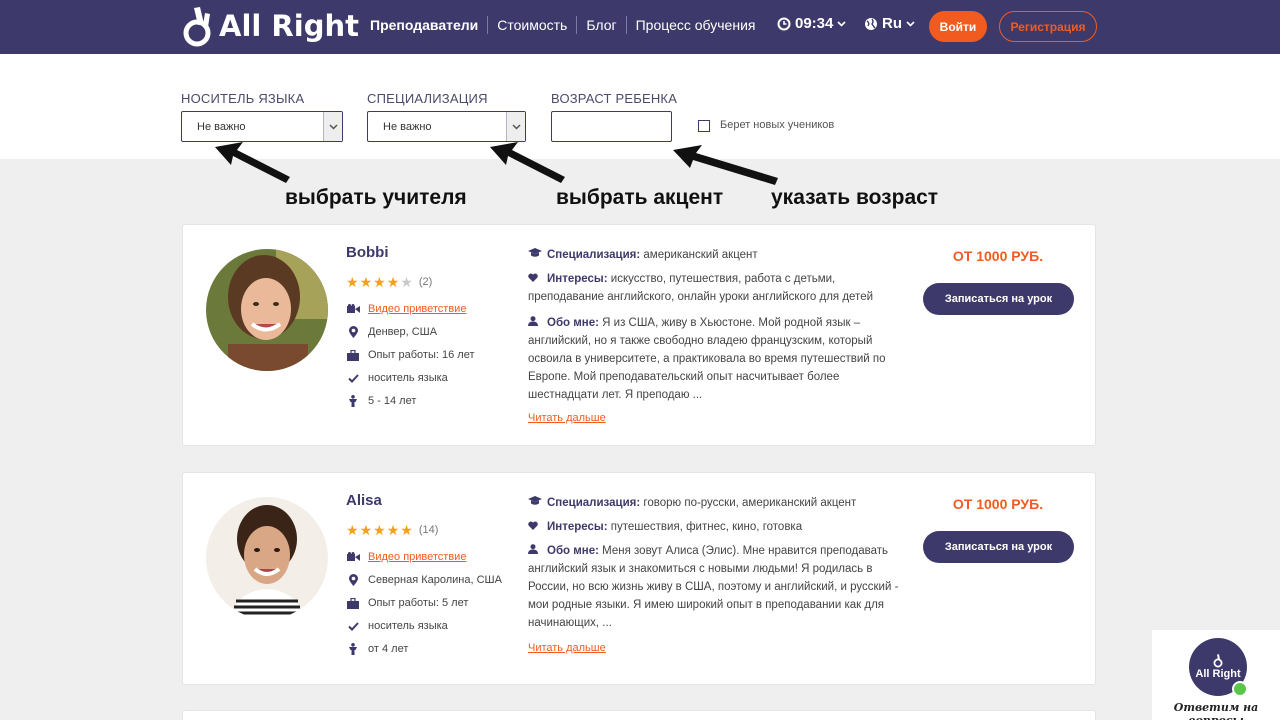 The height and width of the screenshot is (720, 1280). I want to click on chat-widget: All Right Ответим на вопросы, so click(1216, 675).